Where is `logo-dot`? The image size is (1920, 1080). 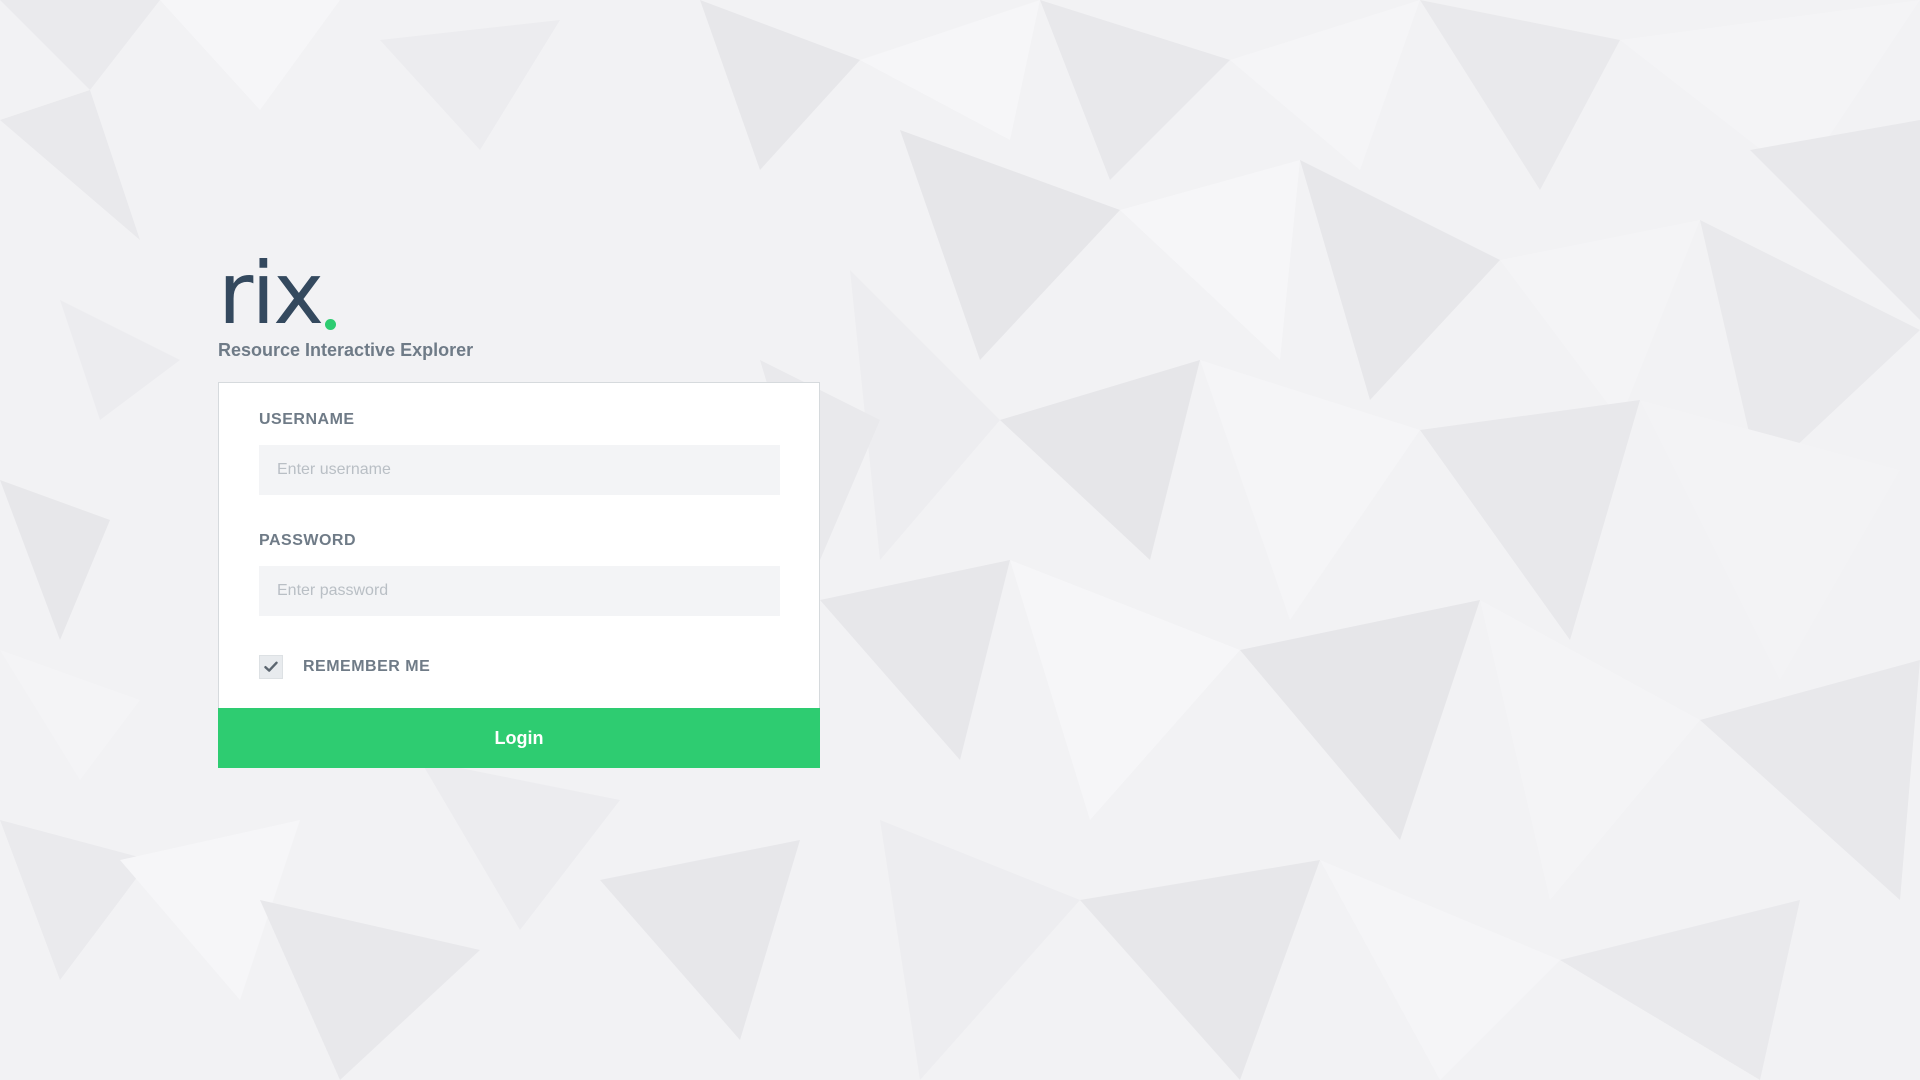 logo-dot is located at coordinates (331, 324).